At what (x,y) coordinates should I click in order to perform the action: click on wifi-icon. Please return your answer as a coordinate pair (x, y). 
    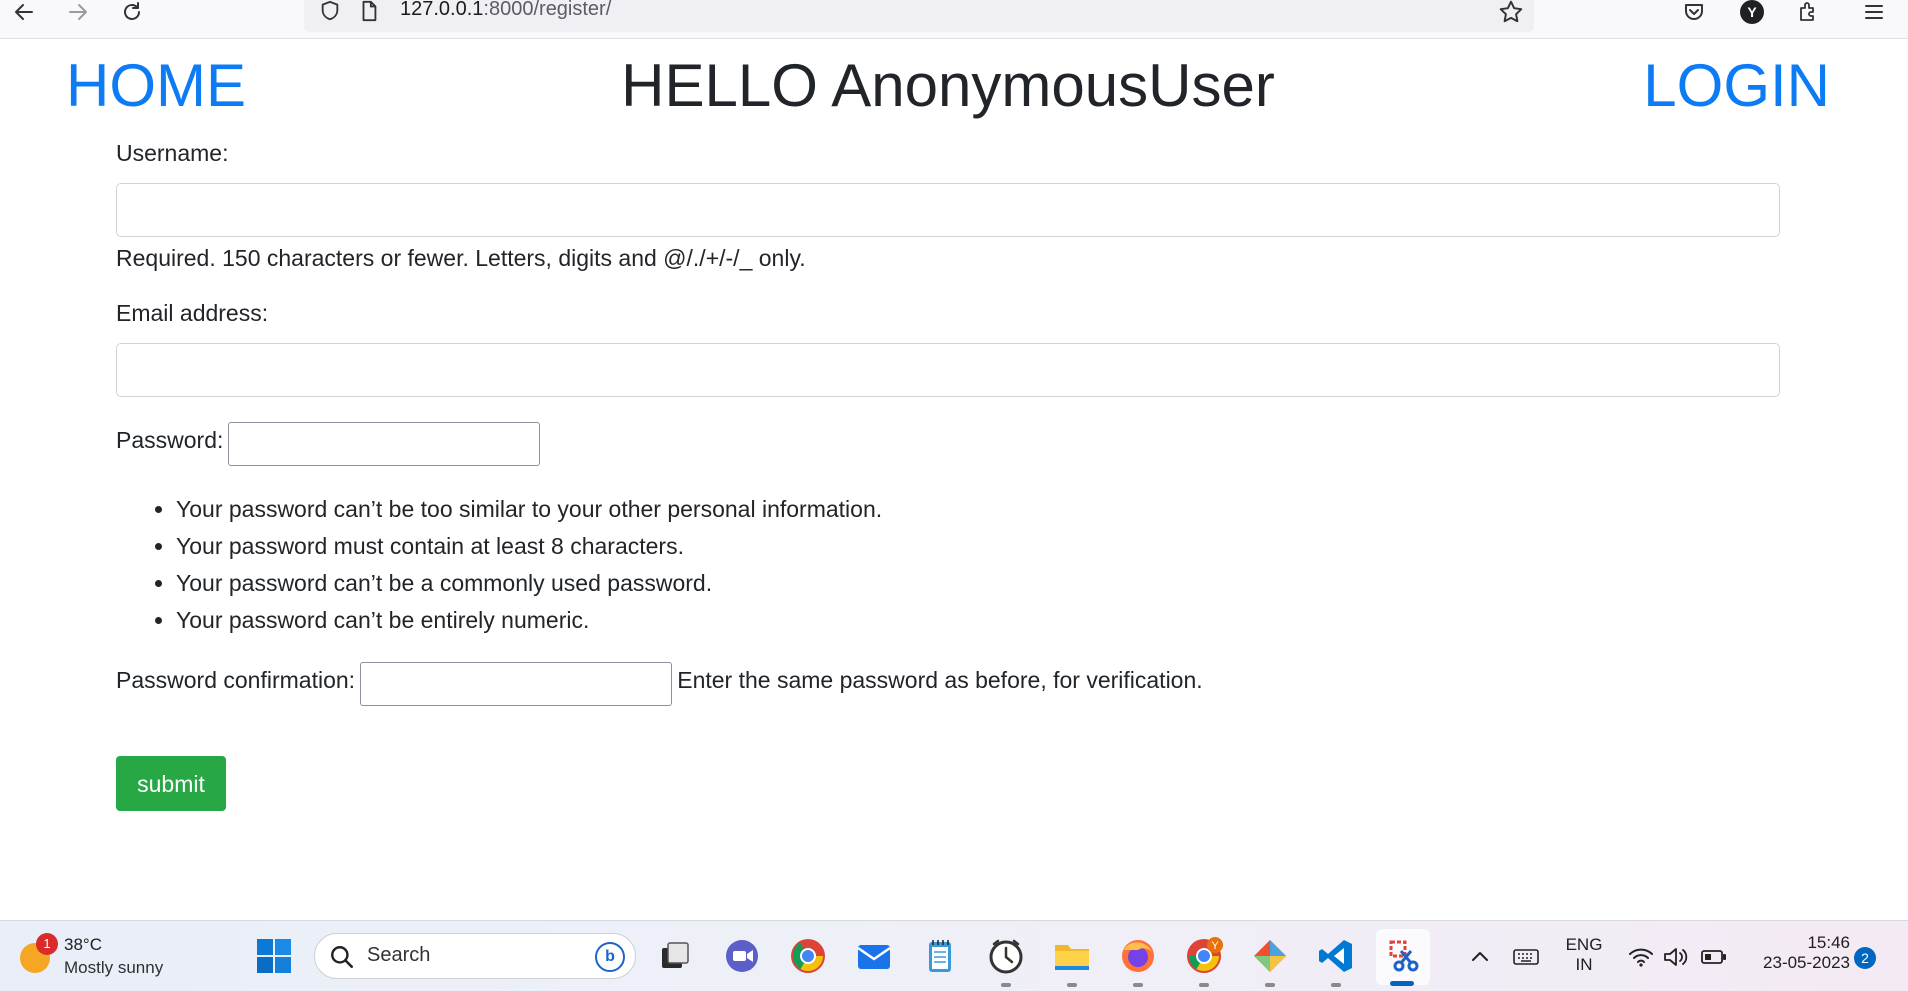
    Looking at the image, I should click on (1641, 957).